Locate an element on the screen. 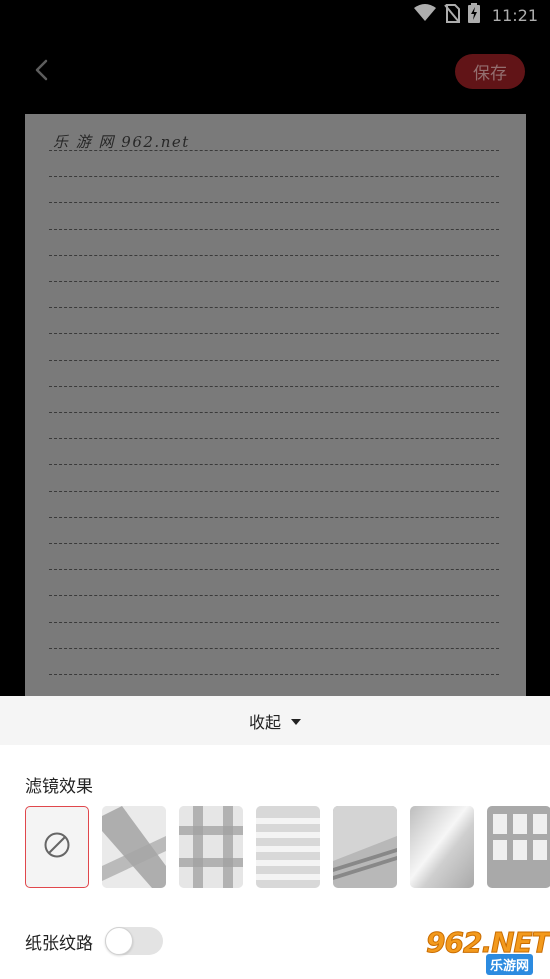  filter-gradient-light-thumb is located at coordinates (442, 847).